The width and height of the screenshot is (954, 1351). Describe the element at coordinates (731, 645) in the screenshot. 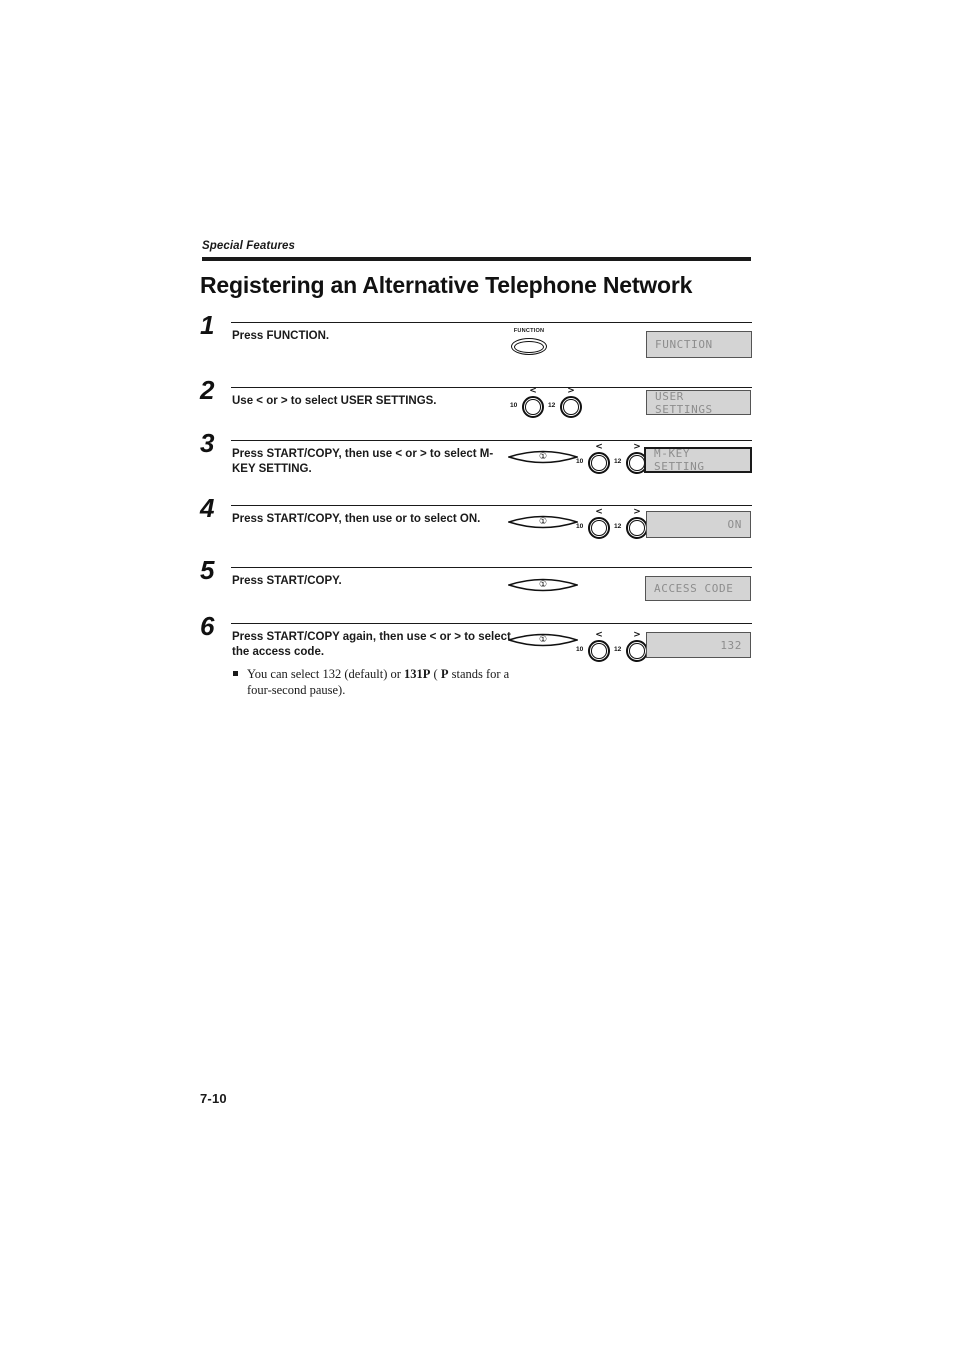

I see `lcd-text: 132` at that location.